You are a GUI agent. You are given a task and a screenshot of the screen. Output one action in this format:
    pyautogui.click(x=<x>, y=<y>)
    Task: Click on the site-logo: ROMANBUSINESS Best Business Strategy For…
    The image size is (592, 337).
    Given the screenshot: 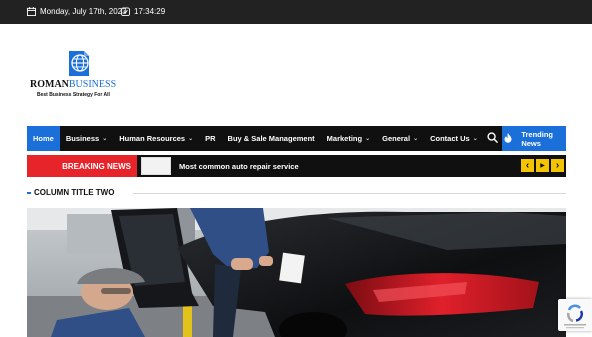 What is the action you would take?
    pyautogui.click(x=76, y=75)
    